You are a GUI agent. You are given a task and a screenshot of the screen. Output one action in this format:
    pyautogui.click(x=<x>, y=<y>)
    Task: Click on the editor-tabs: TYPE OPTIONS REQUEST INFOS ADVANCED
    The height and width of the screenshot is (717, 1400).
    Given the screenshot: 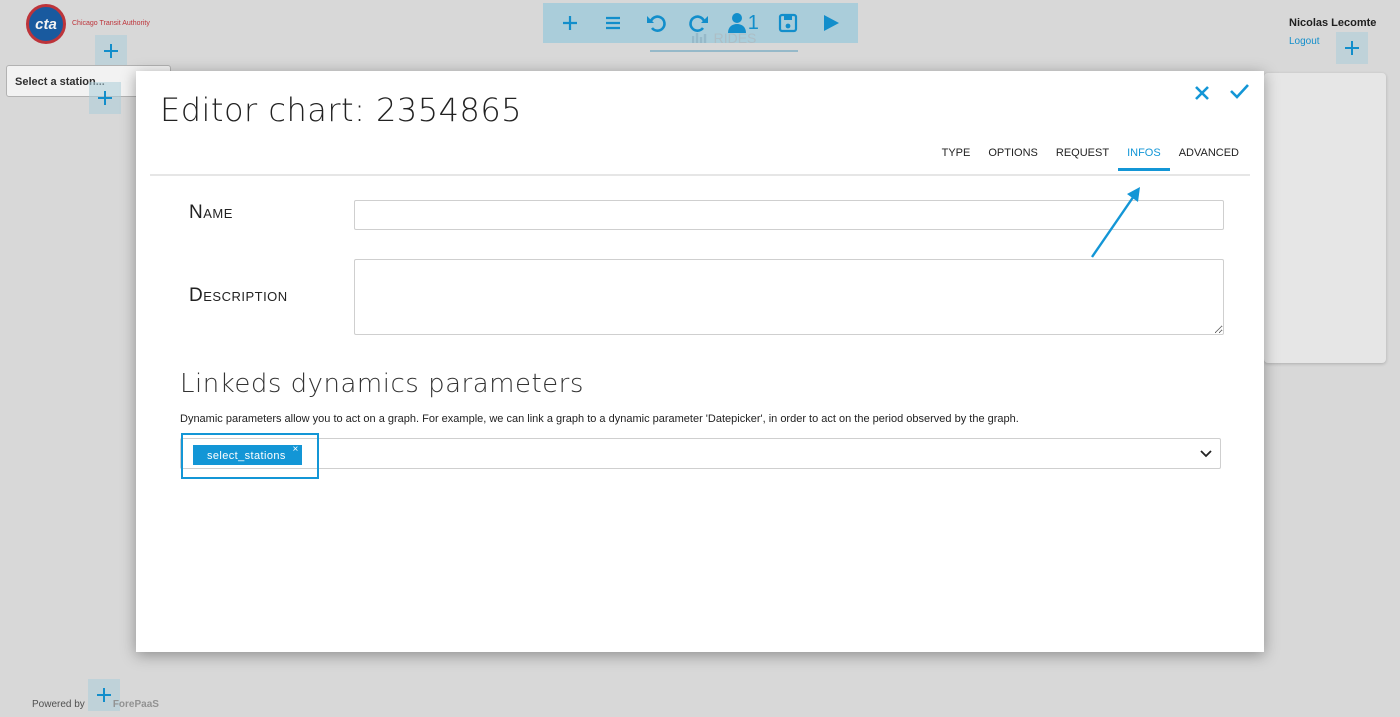 What is the action you would take?
    pyautogui.click(x=1090, y=157)
    